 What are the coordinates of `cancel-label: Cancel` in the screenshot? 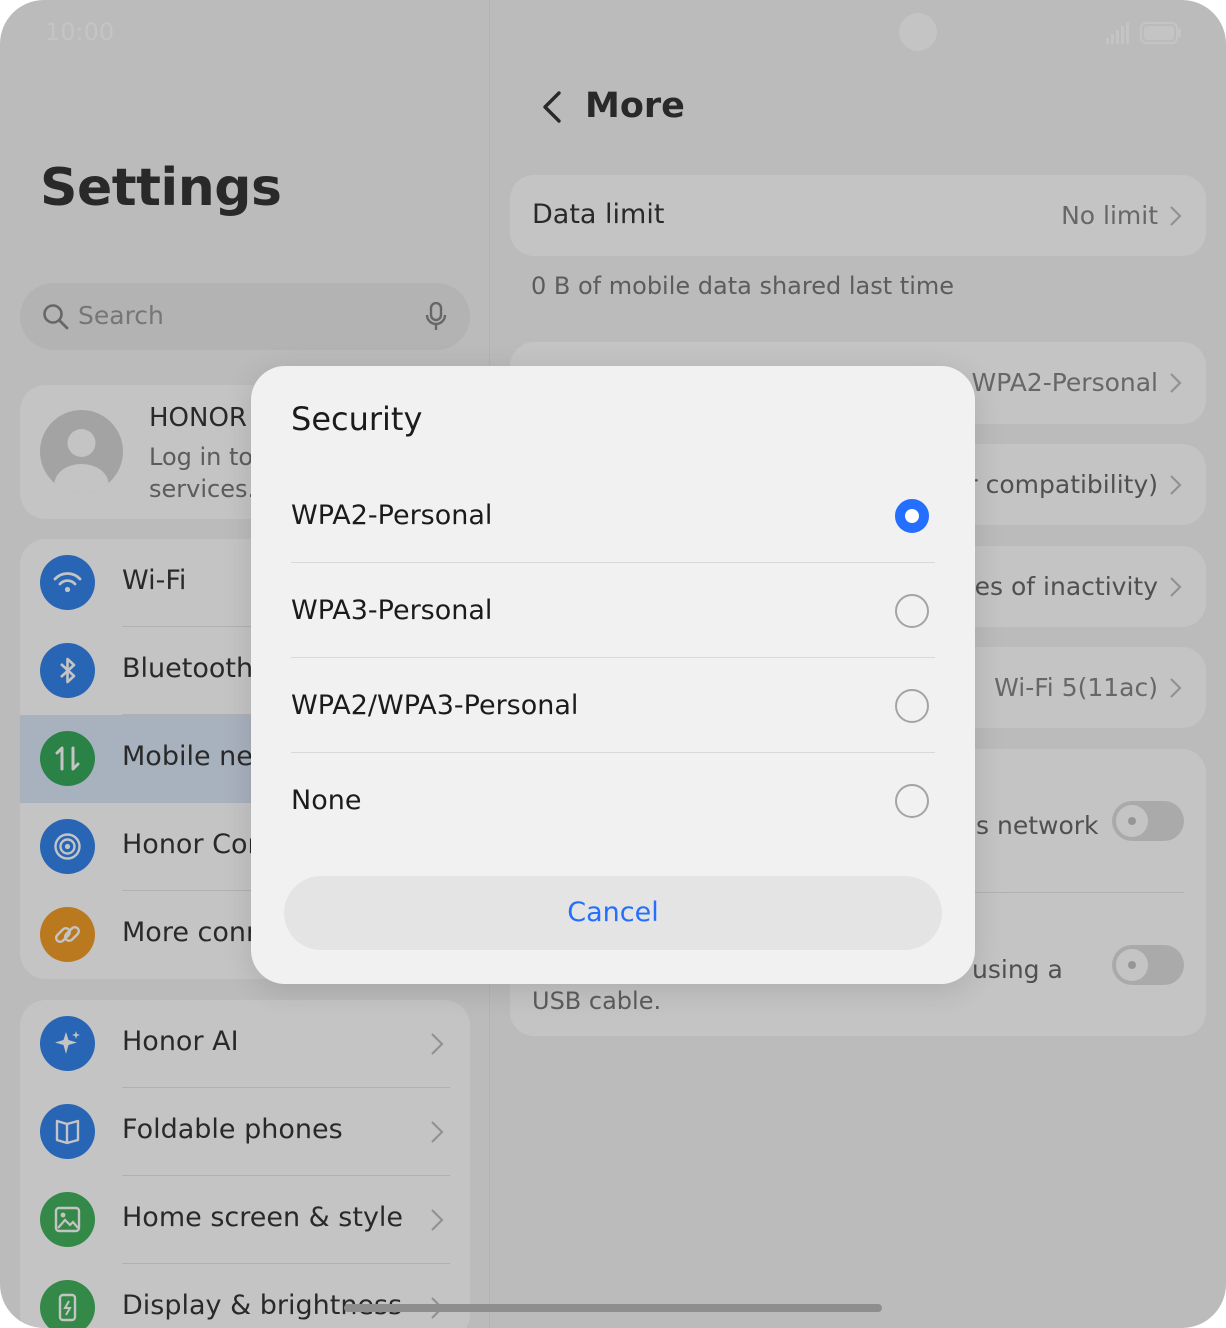 It's located at (613, 912).